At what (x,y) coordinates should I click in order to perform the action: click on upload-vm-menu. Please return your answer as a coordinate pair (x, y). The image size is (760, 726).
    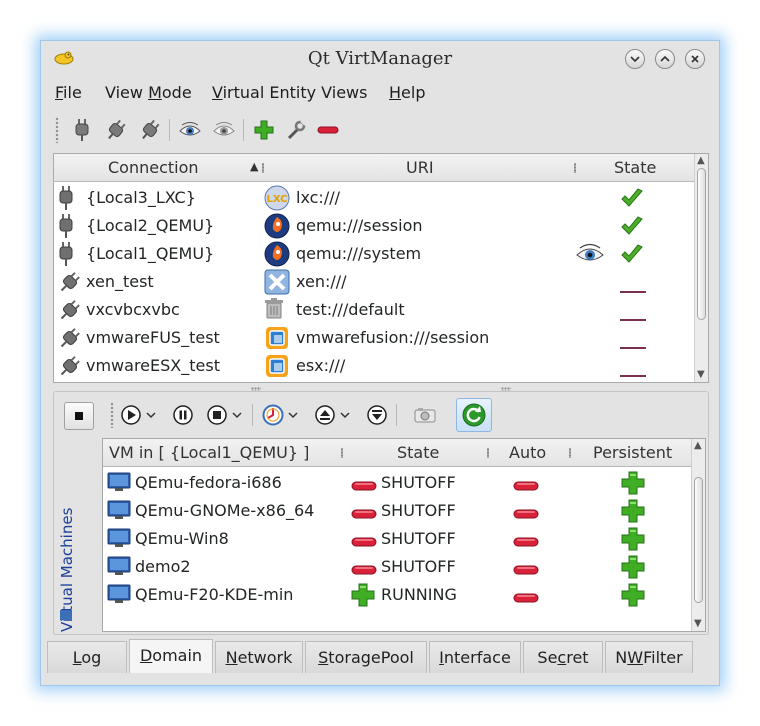
    Looking at the image, I should click on (345, 415).